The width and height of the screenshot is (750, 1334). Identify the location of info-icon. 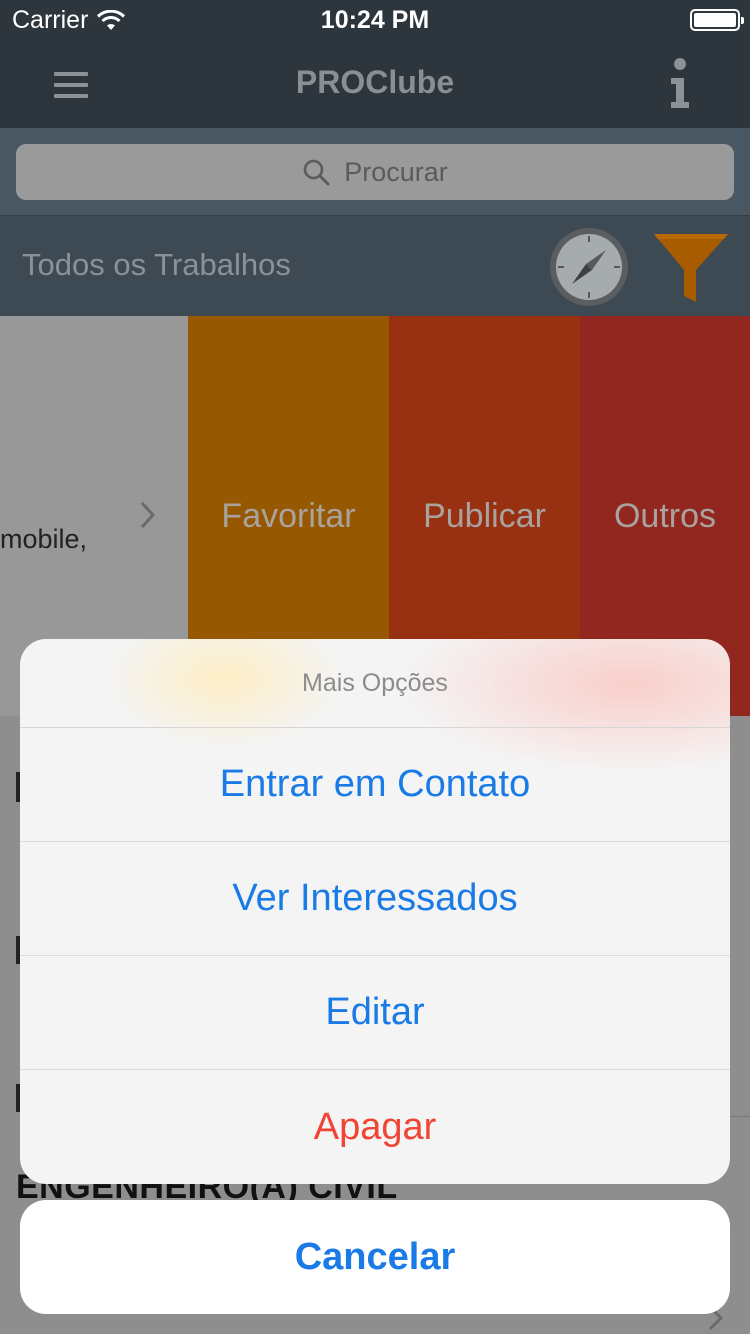
(680, 84).